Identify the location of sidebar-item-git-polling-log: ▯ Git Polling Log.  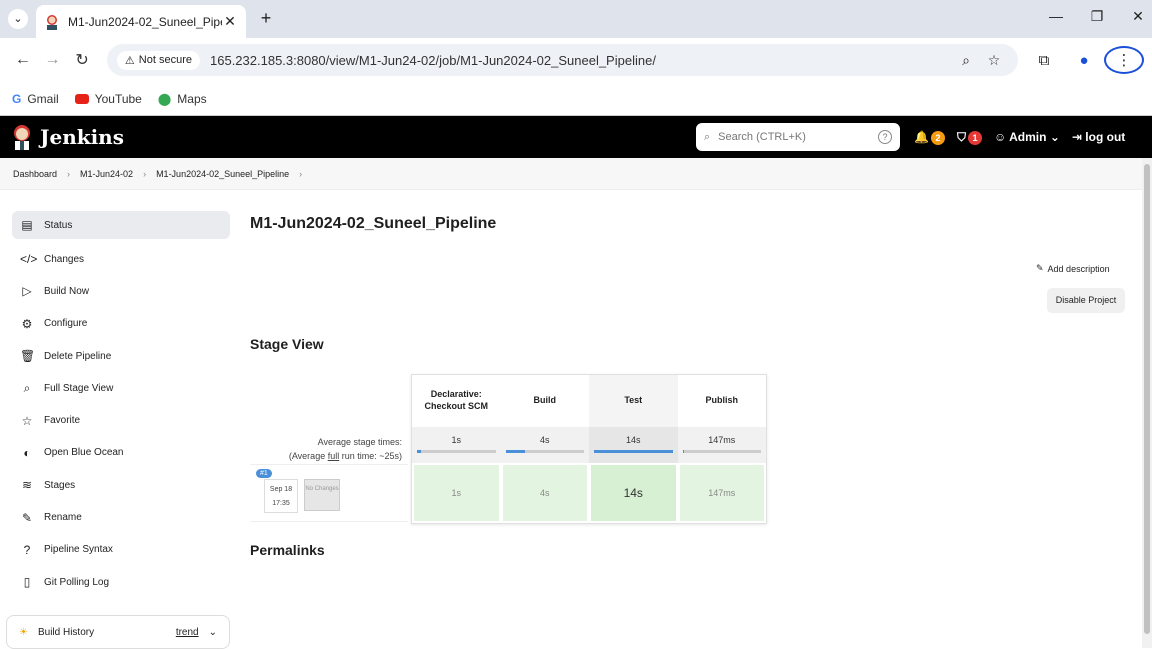
(121, 582).